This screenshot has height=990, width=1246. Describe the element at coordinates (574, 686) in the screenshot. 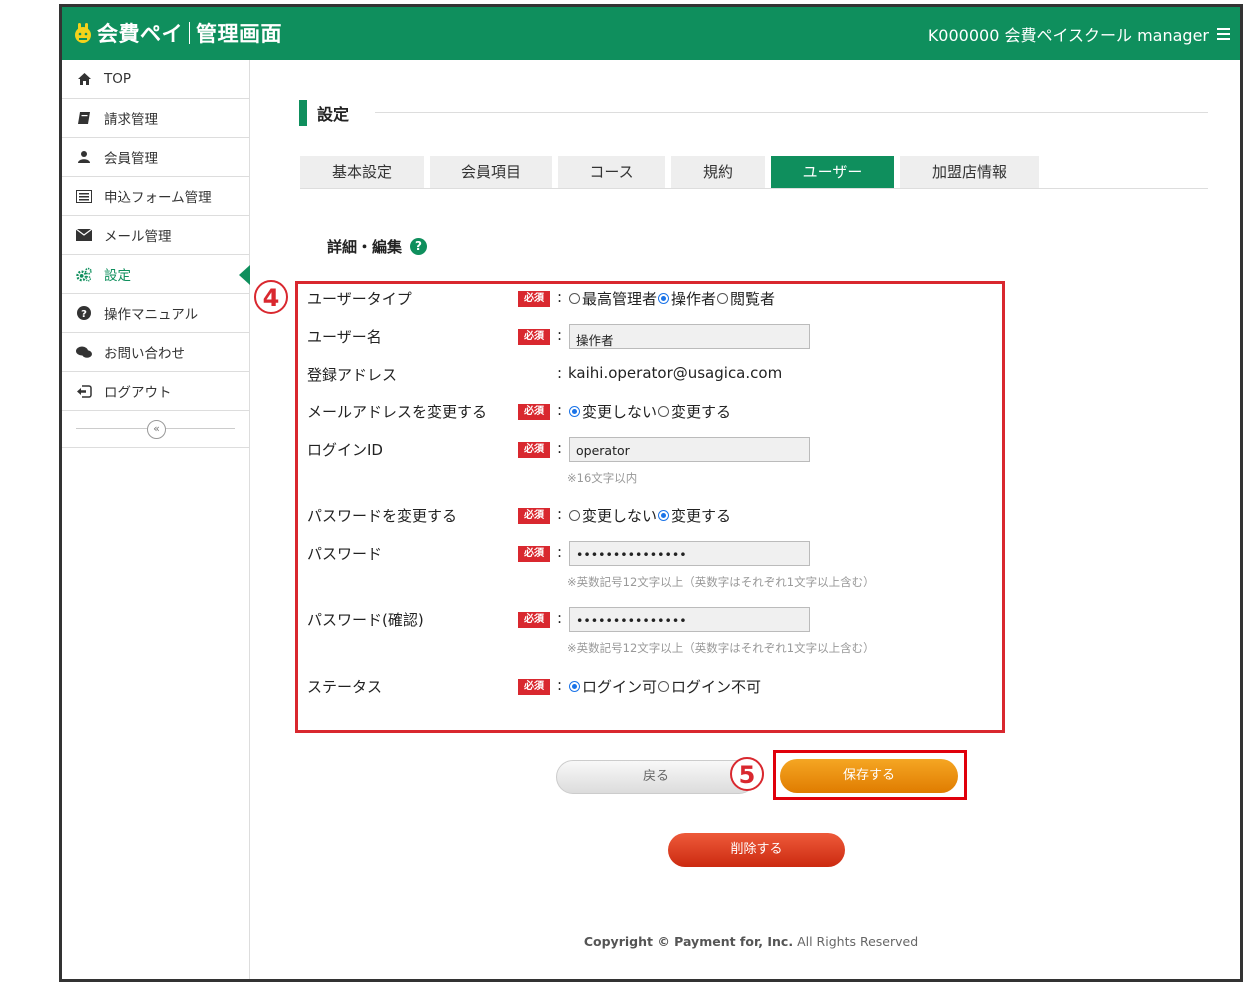

I see `radio-login-allowed` at that location.